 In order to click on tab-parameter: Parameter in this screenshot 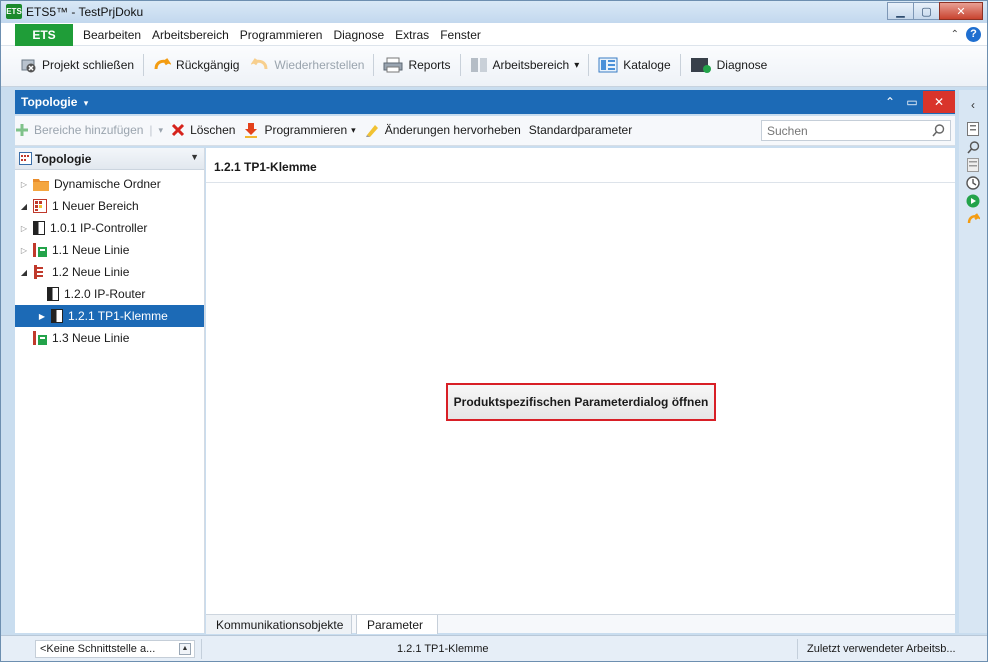, I will do `click(397, 624)`.